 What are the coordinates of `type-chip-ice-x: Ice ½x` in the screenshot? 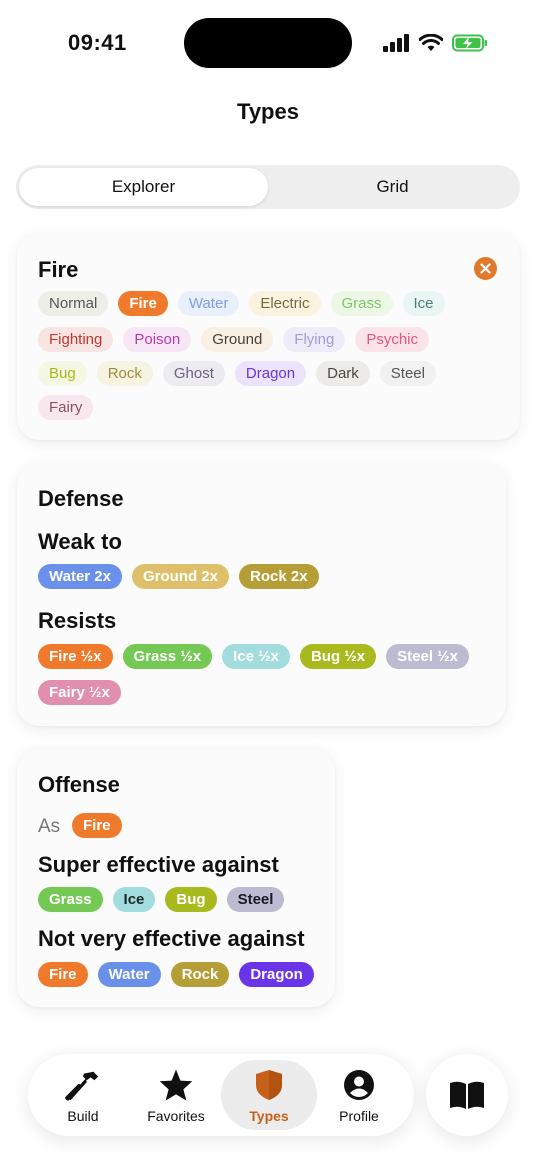 It's located at (256, 656).